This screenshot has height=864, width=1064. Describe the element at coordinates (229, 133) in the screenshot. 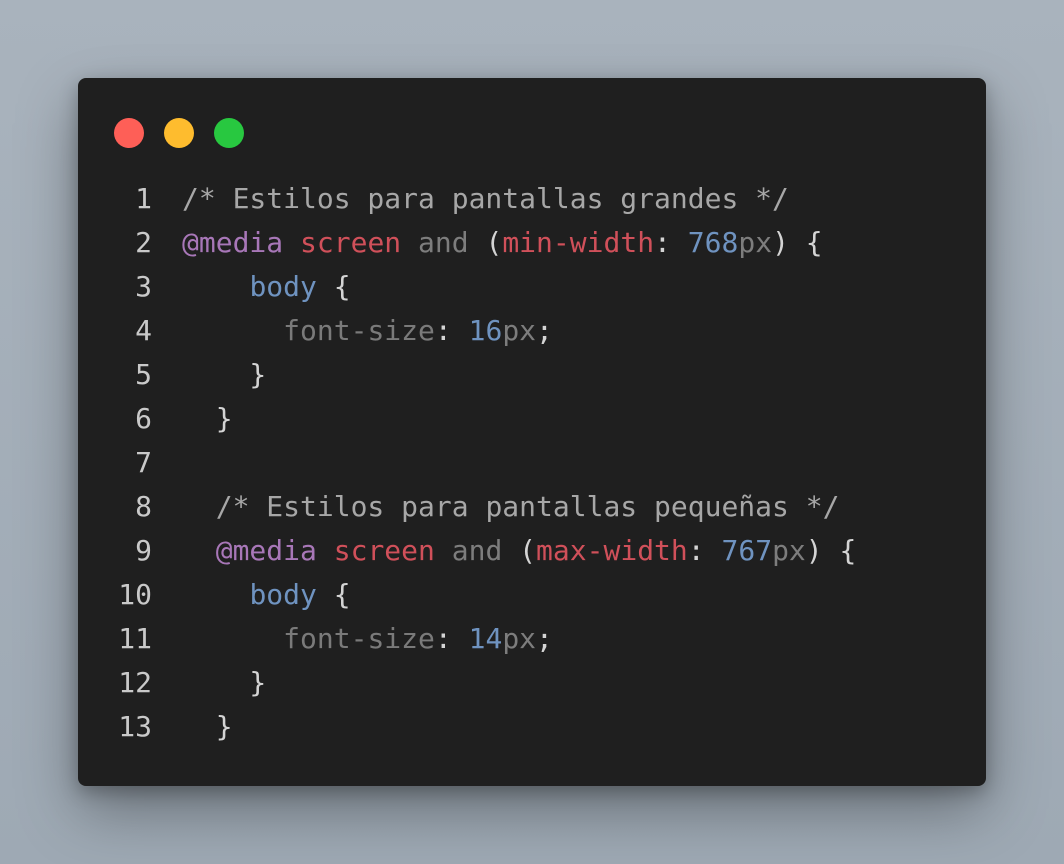

I see `maximize-dot` at that location.